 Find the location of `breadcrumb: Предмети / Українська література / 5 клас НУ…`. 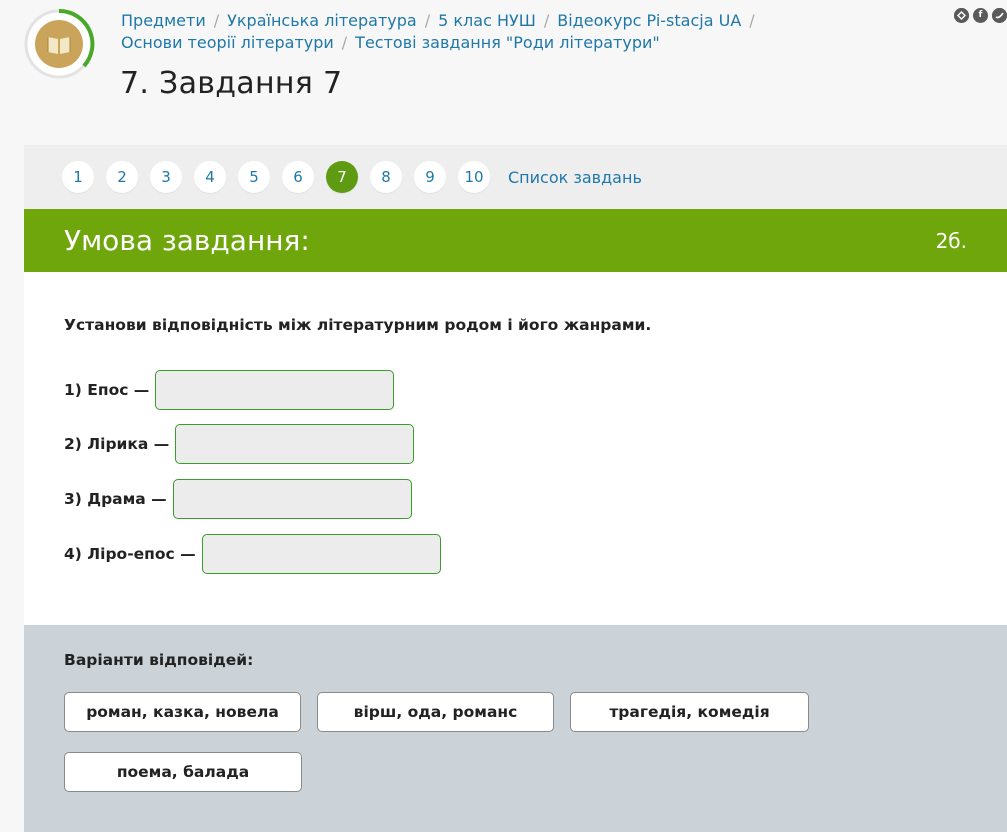

breadcrumb: Предмети / Українська література / 5 клас НУ… is located at coordinates (521, 32).